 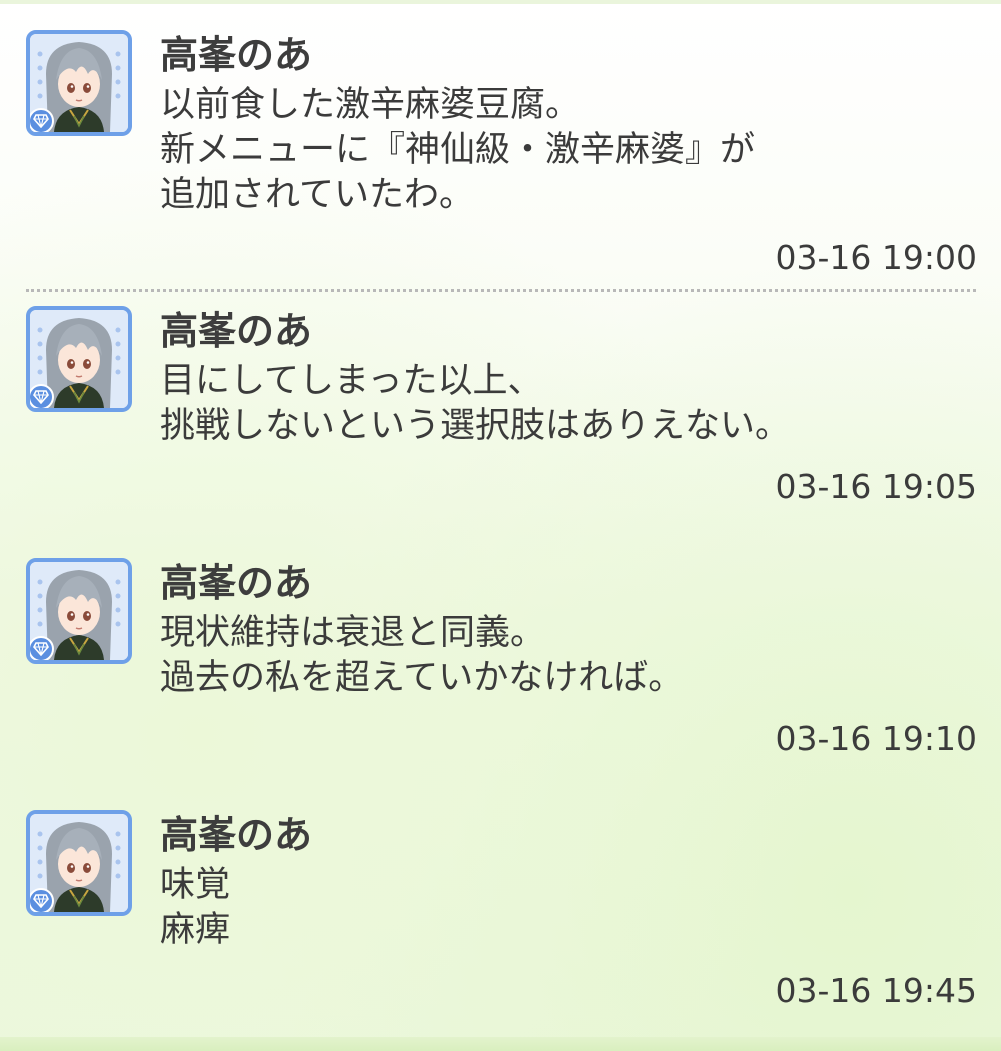 I want to click on bottom-edge, so click(x=500, y=1044).